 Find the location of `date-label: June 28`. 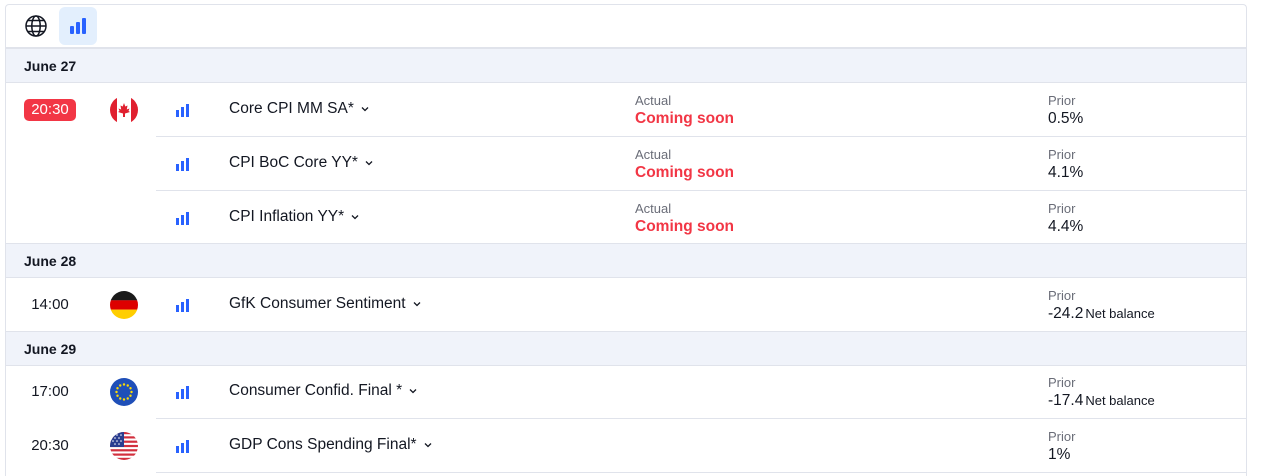

date-label: June 28 is located at coordinates (50, 261).